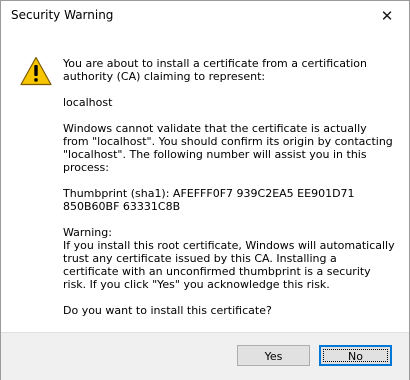  I want to click on close-button: ✕, so click(387, 16).